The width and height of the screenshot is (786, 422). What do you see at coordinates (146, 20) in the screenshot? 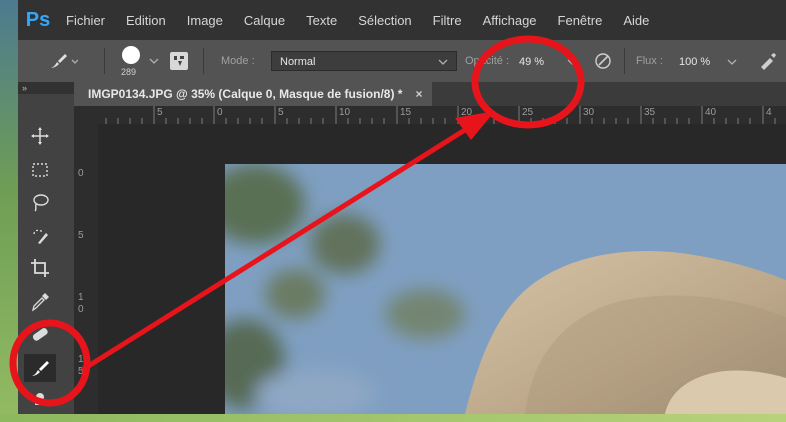
I see `menu-edition: Edition` at bounding box center [146, 20].